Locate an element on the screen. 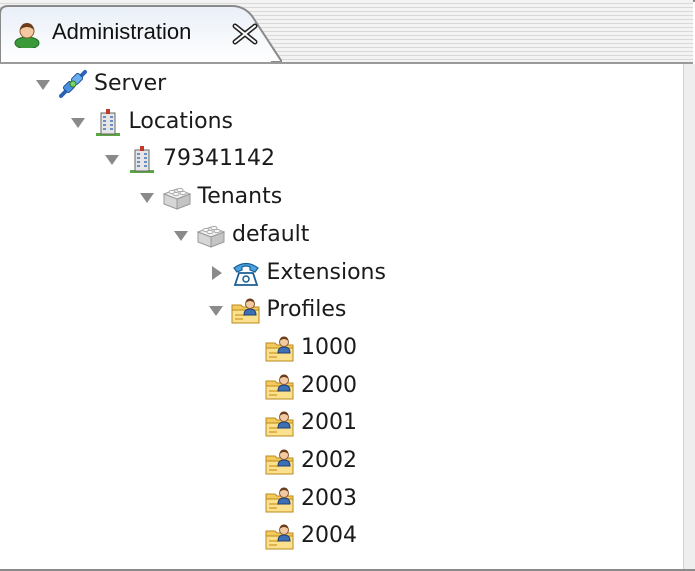  tree-node-p2004: 2004 is located at coordinates (299, 536).